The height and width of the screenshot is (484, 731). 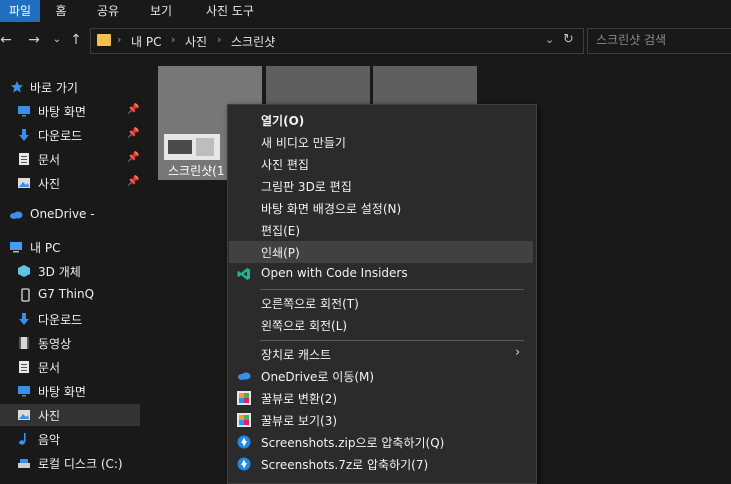 I want to click on 3d-objects-icon, so click(x=24, y=271).